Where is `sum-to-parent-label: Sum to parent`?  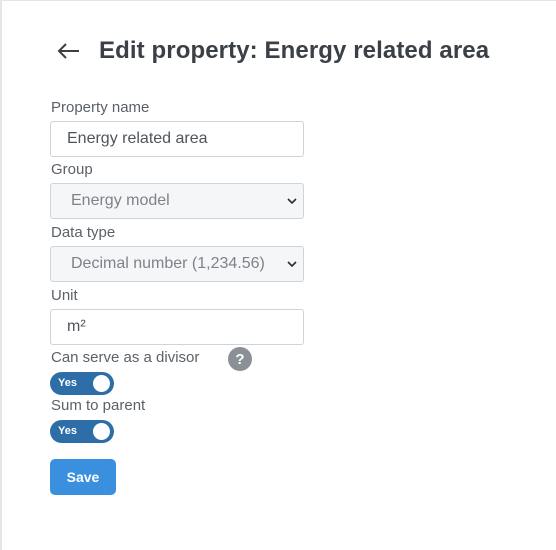 sum-to-parent-label: Sum to parent is located at coordinates (98, 405).